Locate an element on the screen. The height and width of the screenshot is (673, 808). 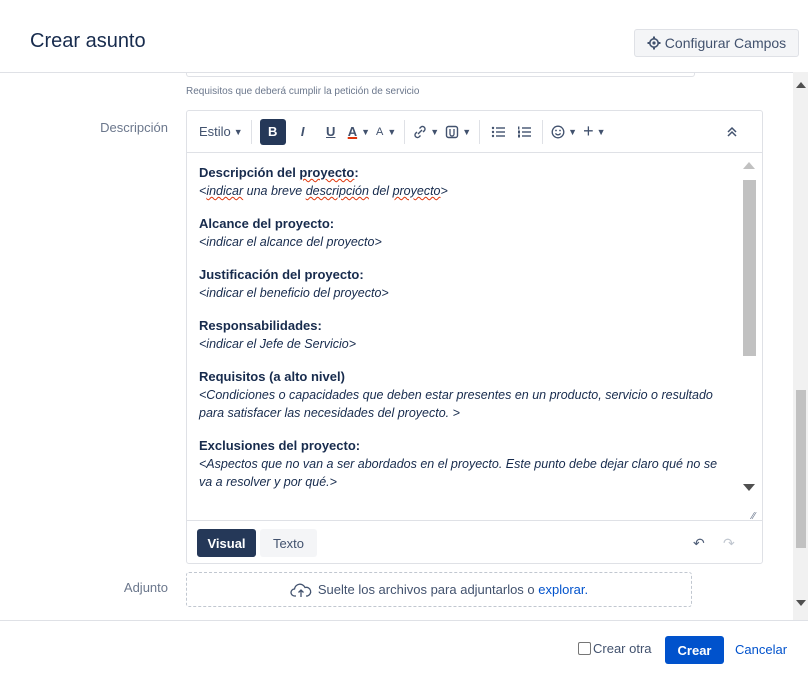
text-color-button: A ▼ is located at coordinates (359, 132).